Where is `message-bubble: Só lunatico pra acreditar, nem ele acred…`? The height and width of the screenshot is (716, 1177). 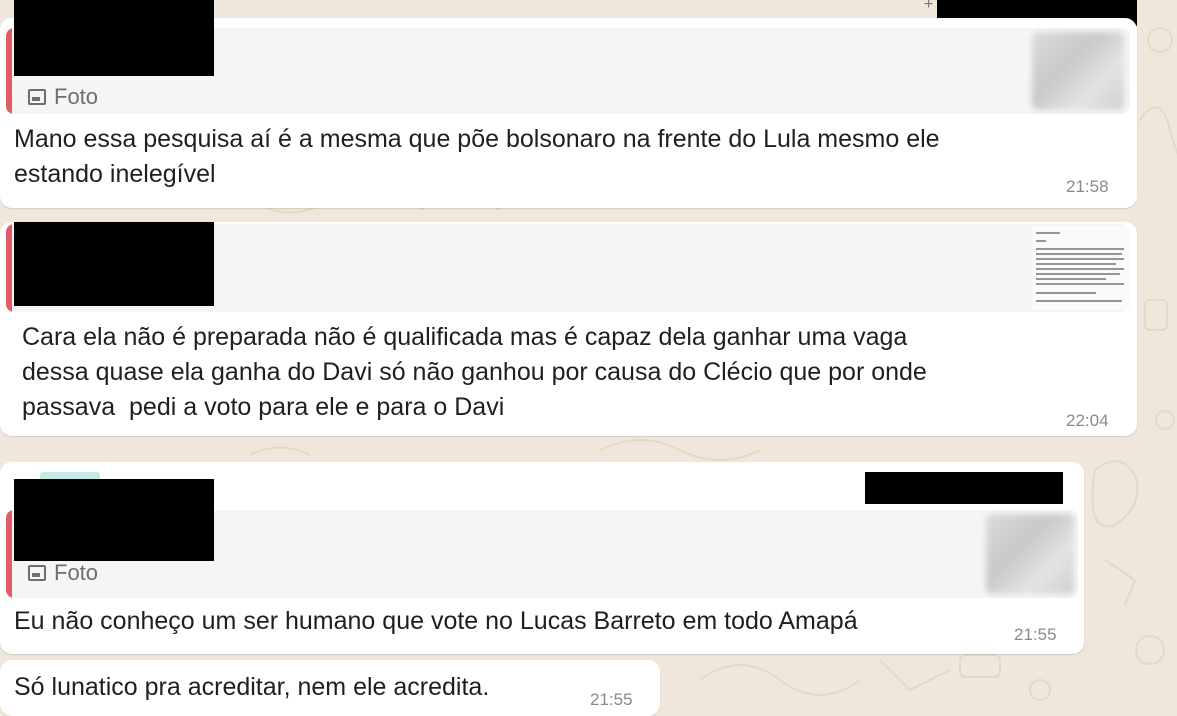 message-bubble: Só lunatico pra acreditar, nem ele acred… is located at coordinates (330, 688).